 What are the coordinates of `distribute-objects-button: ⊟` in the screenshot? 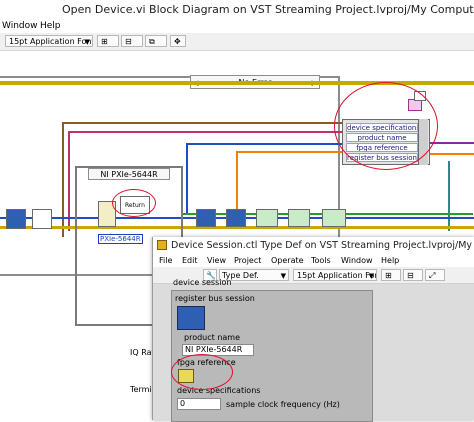 It's located at (132, 41).